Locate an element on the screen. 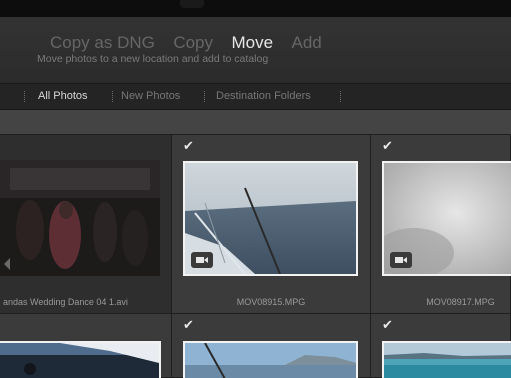  mode-move: Move is located at coordinates (252, 43).